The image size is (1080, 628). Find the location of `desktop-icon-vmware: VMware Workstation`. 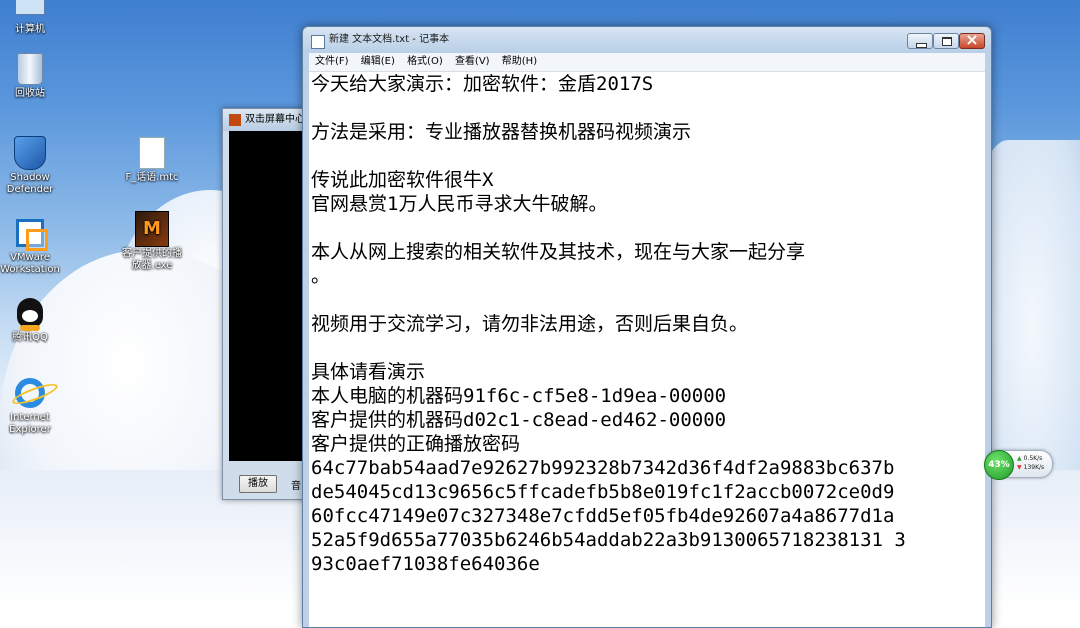

desktop-icon-vmware: VMware Workstation is located at coordinates (32, 246).